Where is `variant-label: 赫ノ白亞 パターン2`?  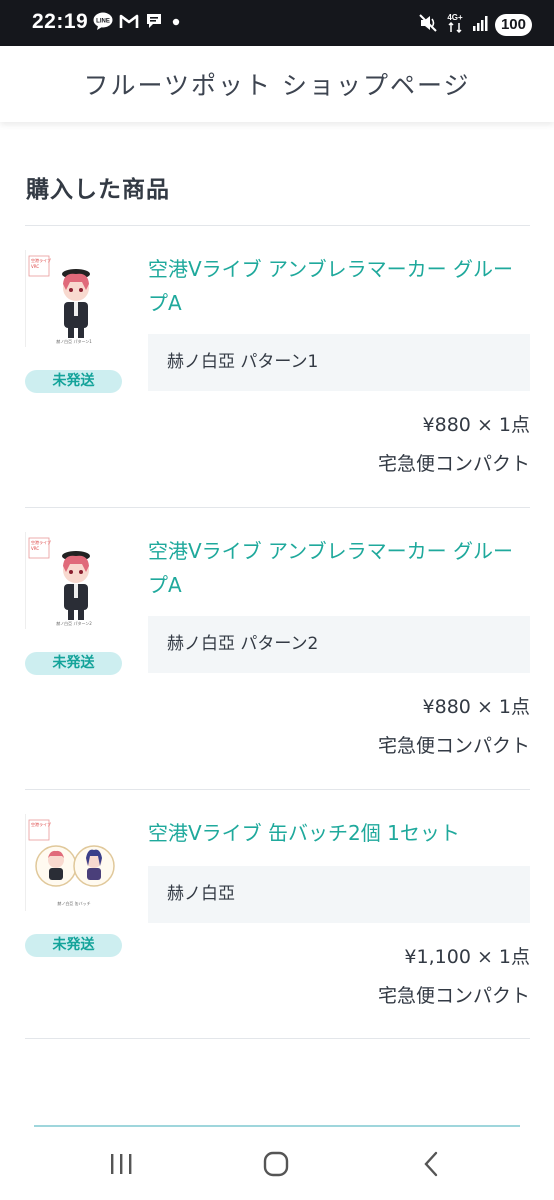
variant-label: 赫ノ白亞 パターン2 is located at coordinates (339, 644).